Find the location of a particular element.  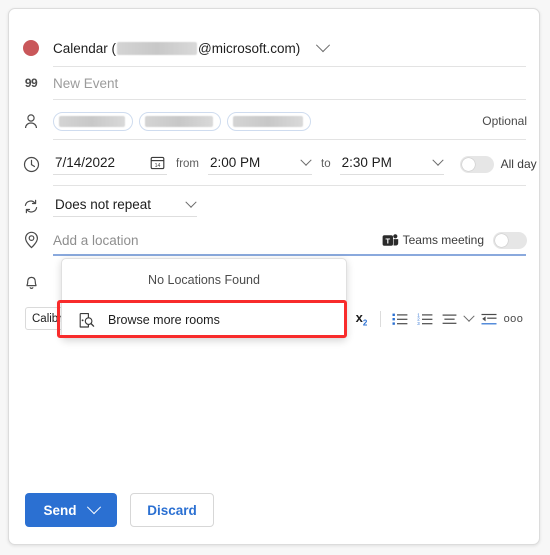

from-label: from is located at coordinates (187, 164).